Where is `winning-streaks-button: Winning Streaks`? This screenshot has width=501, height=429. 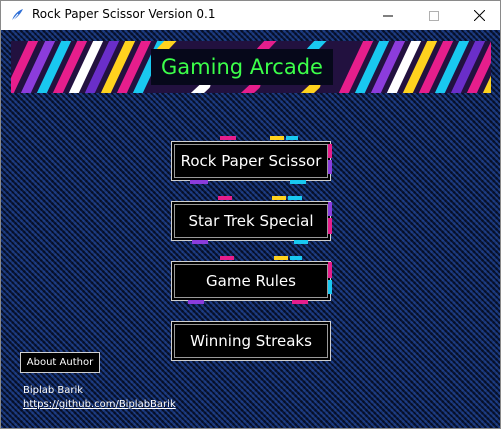 winning-streaks-button: Winning Streaks is located at coordinates (251, 341).